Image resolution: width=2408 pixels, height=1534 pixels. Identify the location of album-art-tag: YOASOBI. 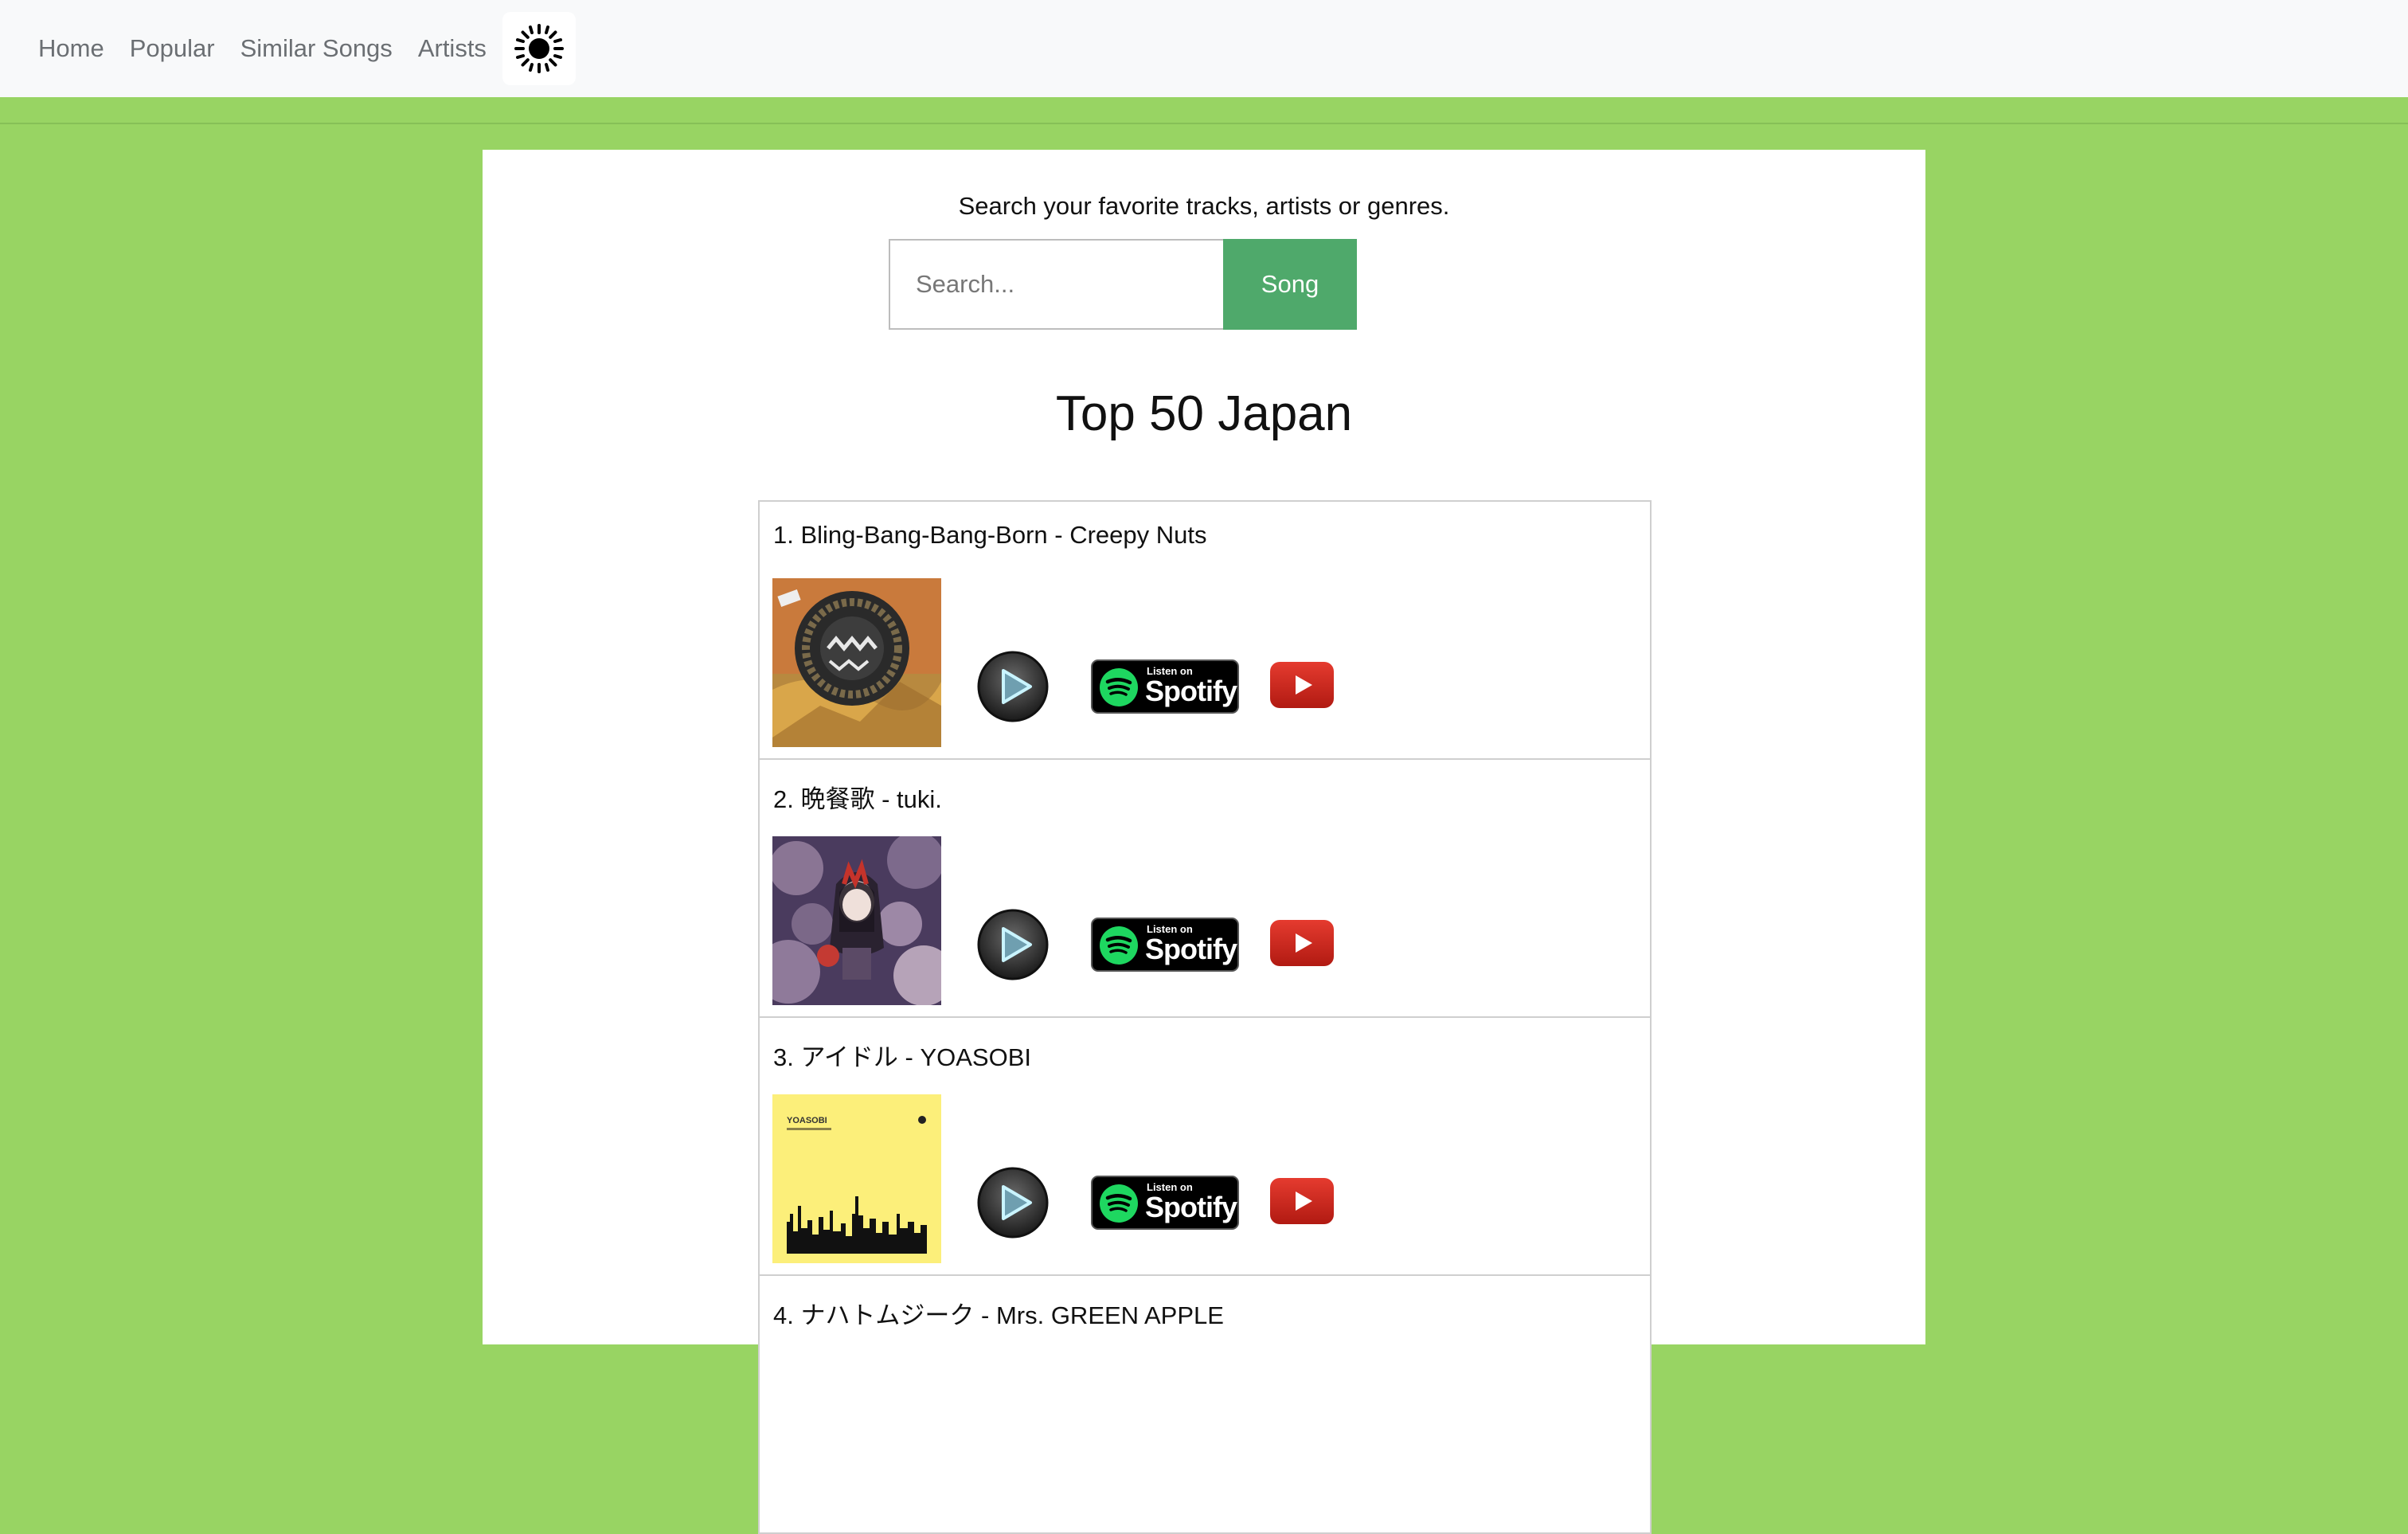
(807, 1121).